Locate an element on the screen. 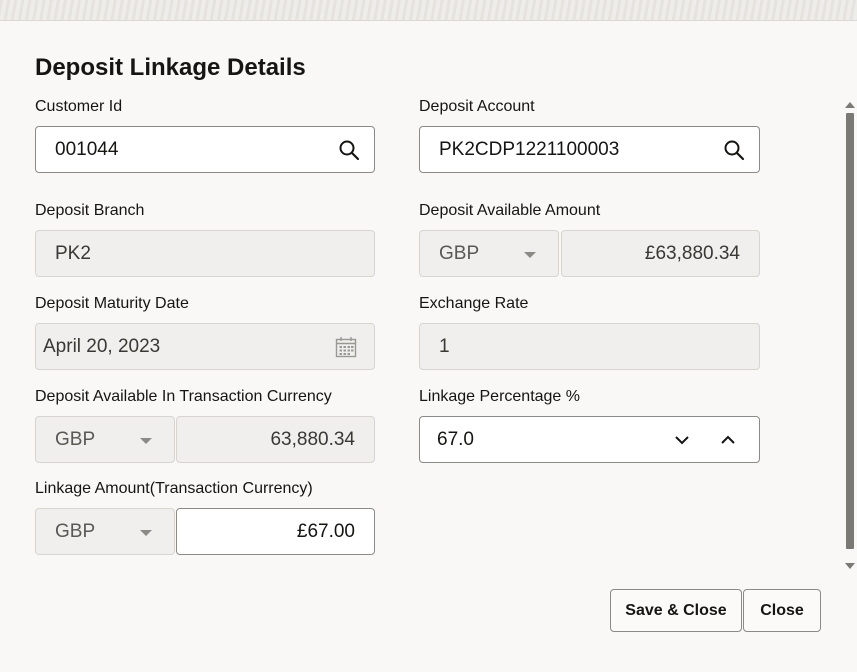 The image size is (857, 672). linkage-percentage-stepper: 67.0 is located at coordinates (589, 439).